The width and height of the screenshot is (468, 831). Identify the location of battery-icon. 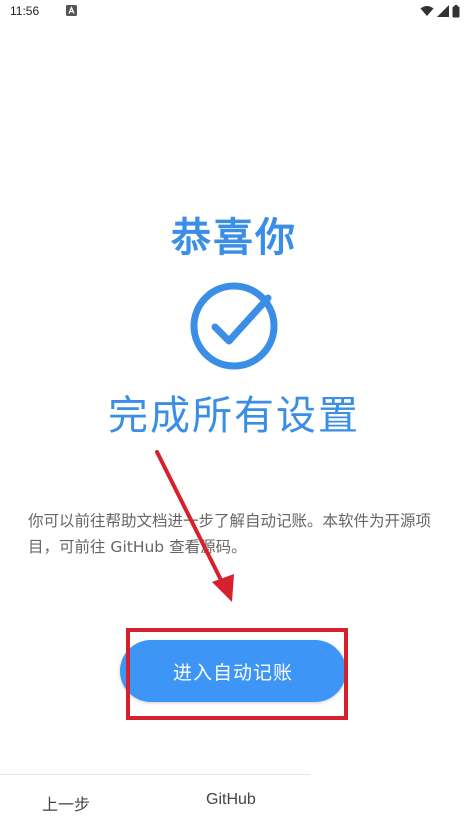
(456, 10).